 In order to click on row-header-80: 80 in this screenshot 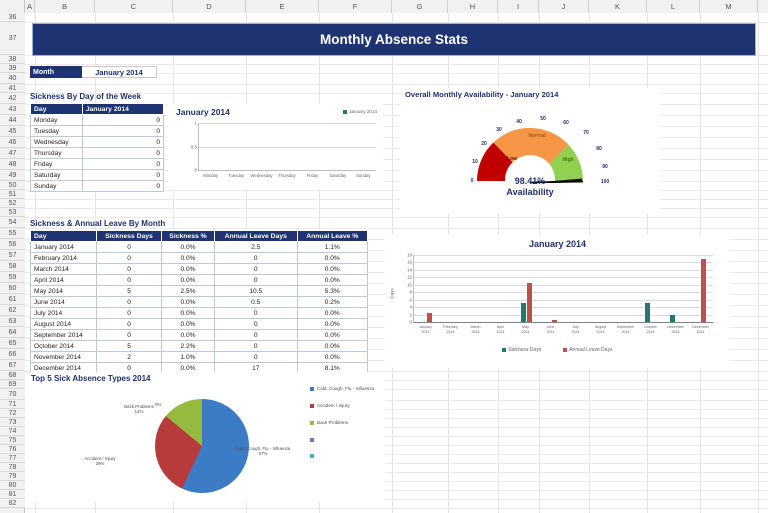, I will do `click(12, 485)`.